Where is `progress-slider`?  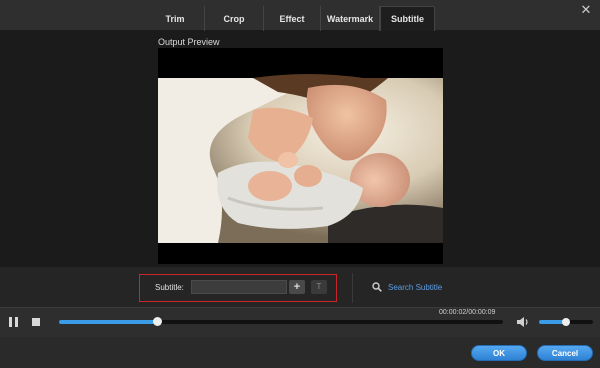
progress-slider is located at coordinates (281, 321).